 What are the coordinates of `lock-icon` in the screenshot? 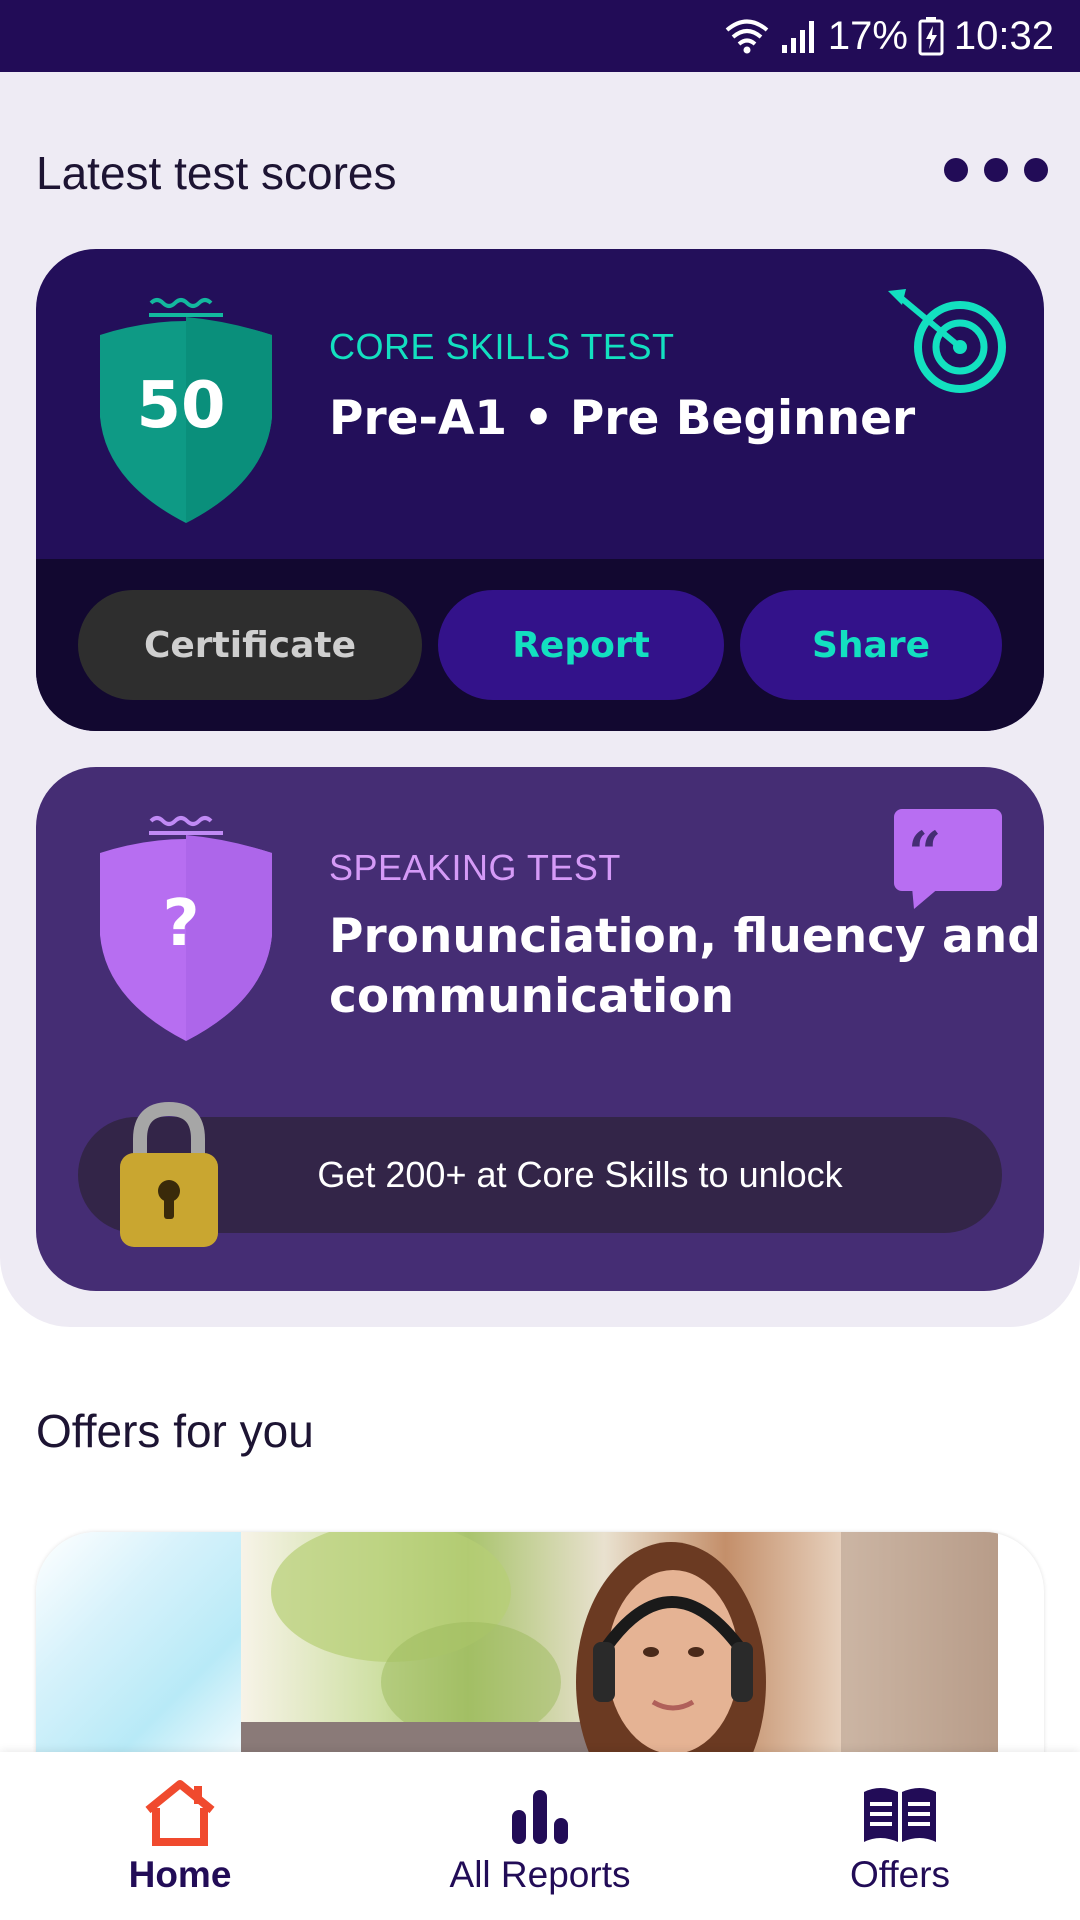 It's located at (169, 1174).